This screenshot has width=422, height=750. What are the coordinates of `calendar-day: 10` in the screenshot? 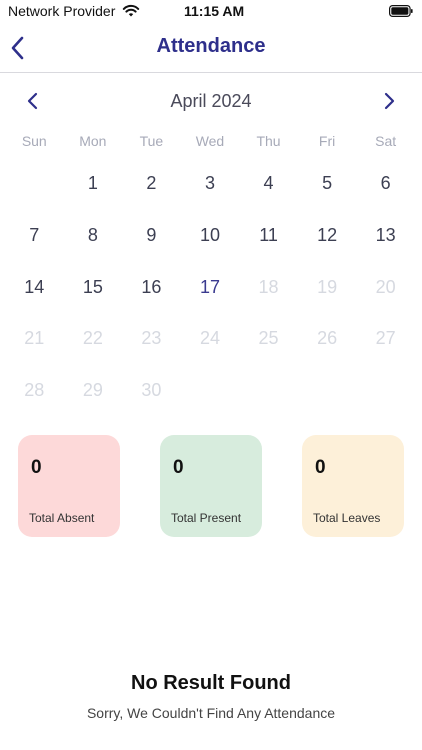 It's located at (210, 236).